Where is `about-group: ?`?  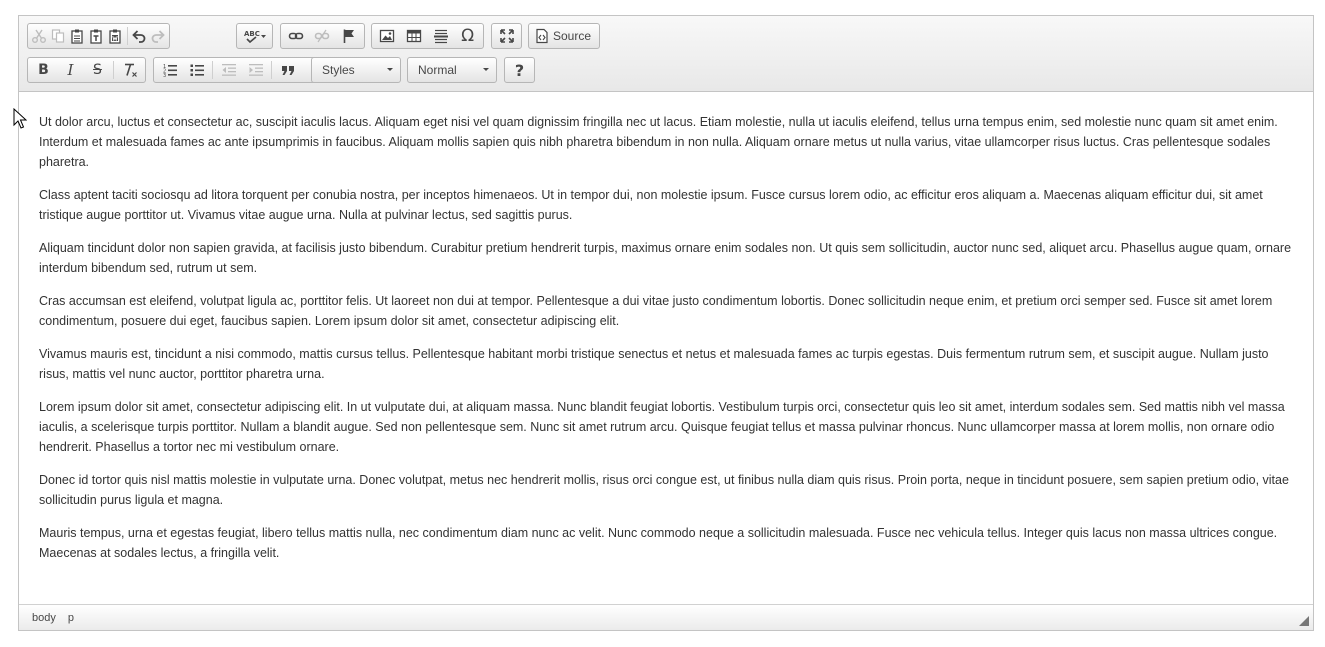 about-group: ? is located at coordinates (519, 70).